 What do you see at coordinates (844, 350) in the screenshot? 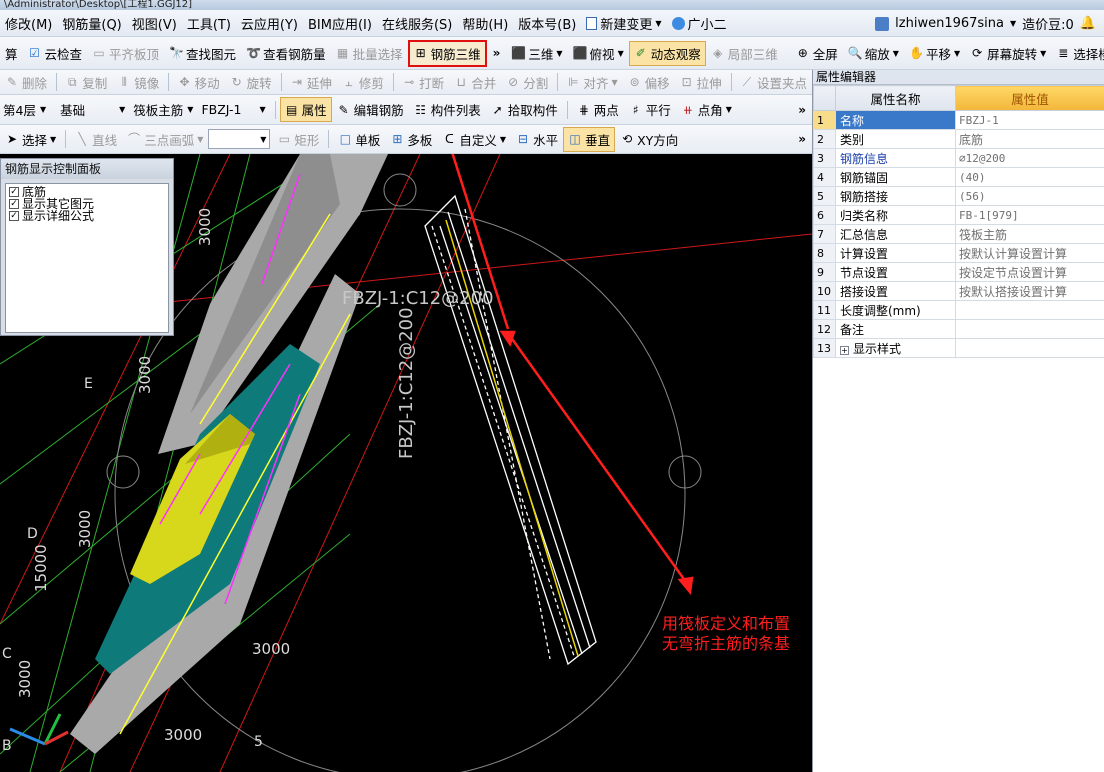
I see `expand-icon: +` at bounding box center [844, 350].